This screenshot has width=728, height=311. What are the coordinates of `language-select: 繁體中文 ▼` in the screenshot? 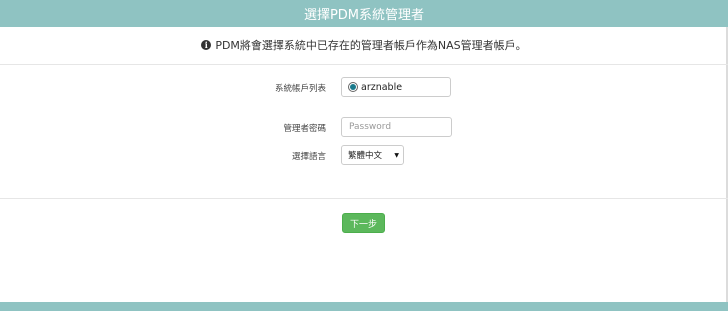 It's located at (372, 155).